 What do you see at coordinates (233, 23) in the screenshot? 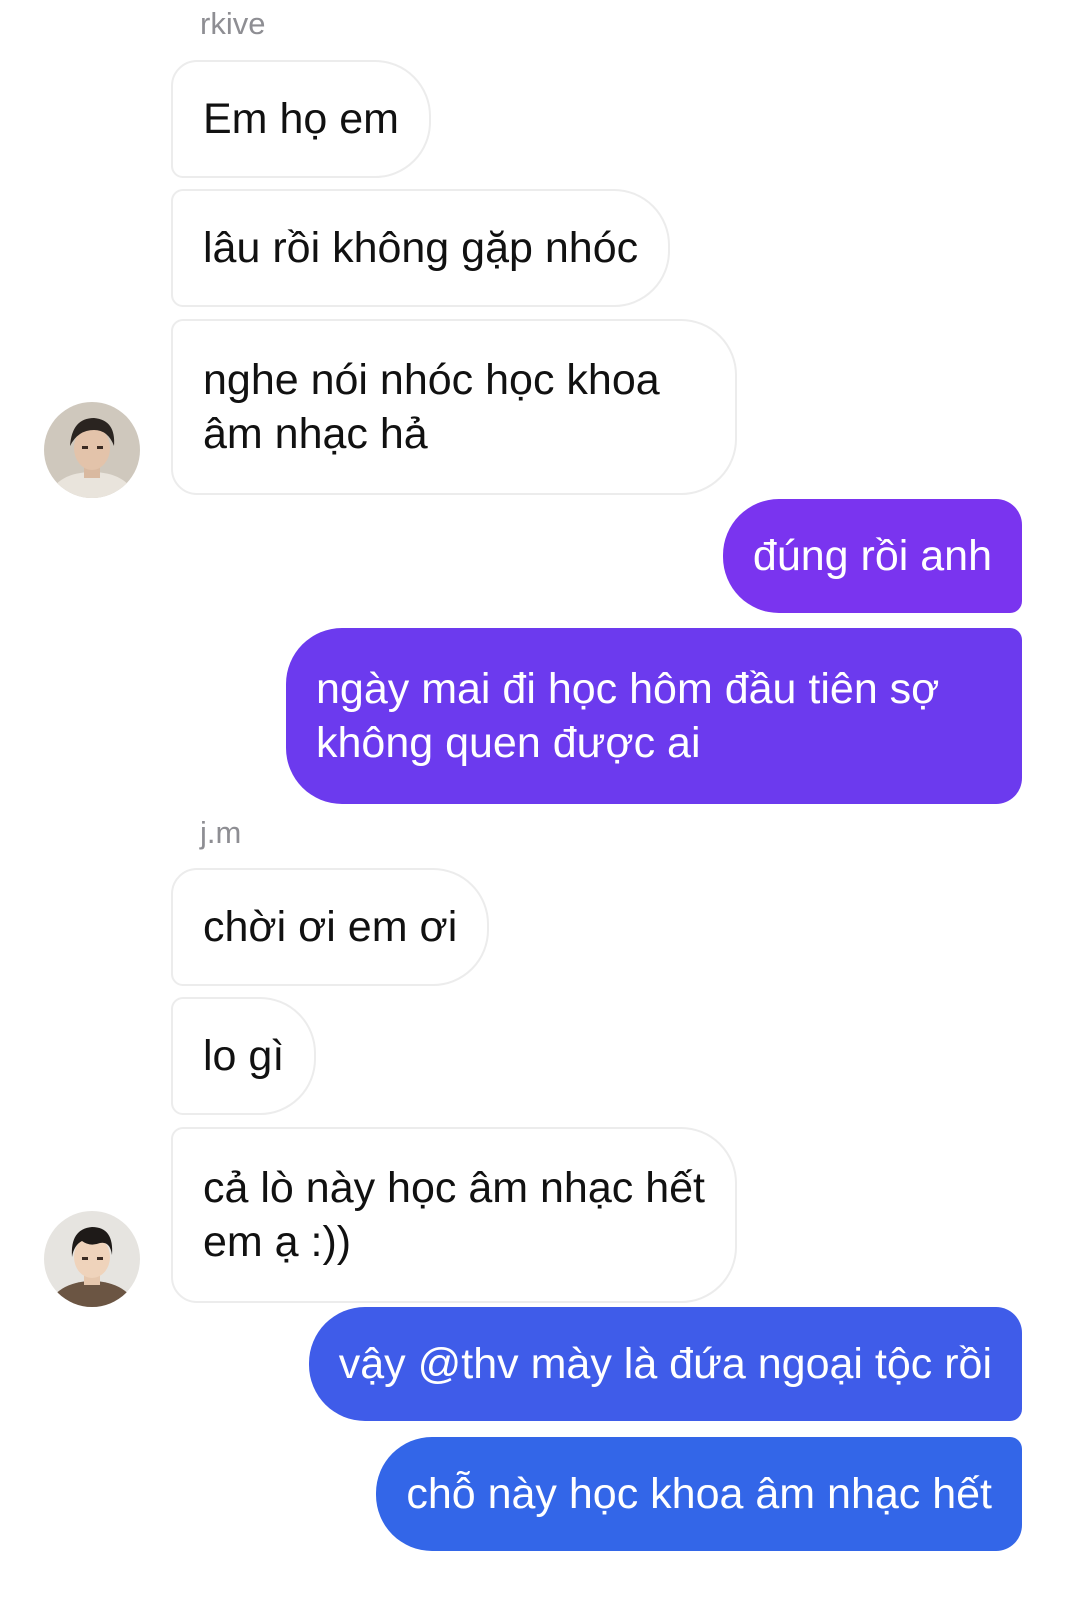
I see `sender-name-rkive: rkive` at bounding box center [233, 23].